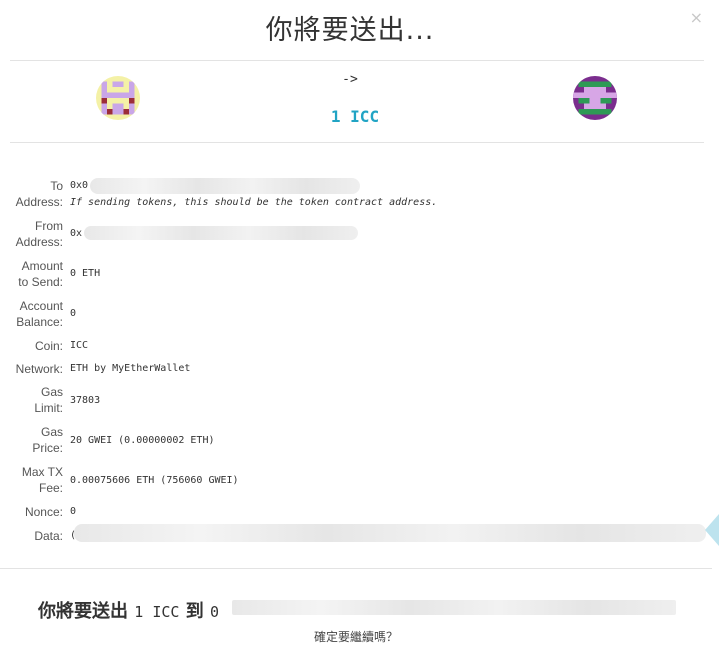  What do you see at coordinates (390, 533) in the screenshot?
I see `redacted-data` at bounding box center [390, 533].